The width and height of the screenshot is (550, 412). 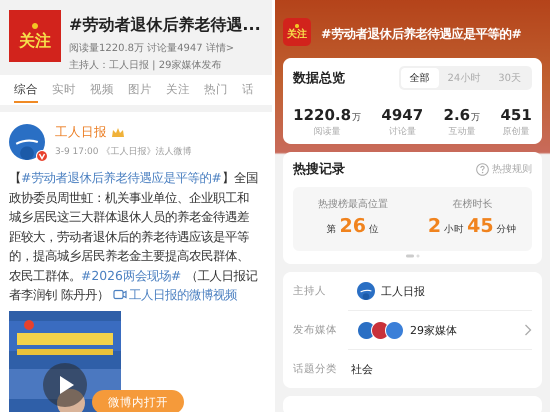 What do you see at coordinates (506, 229) in the screenshot?
I see `record-unit: 分钟` at bounding box center [506, 229].